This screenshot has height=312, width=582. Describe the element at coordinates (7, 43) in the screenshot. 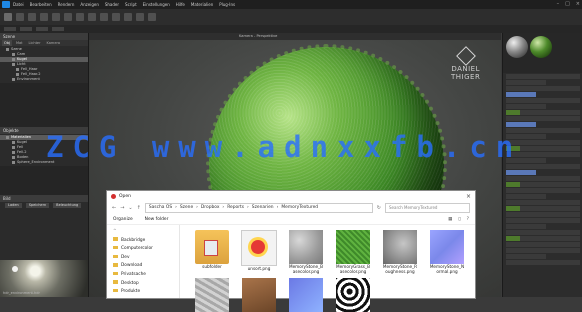

I see `panel-tab: Obj` at that location.